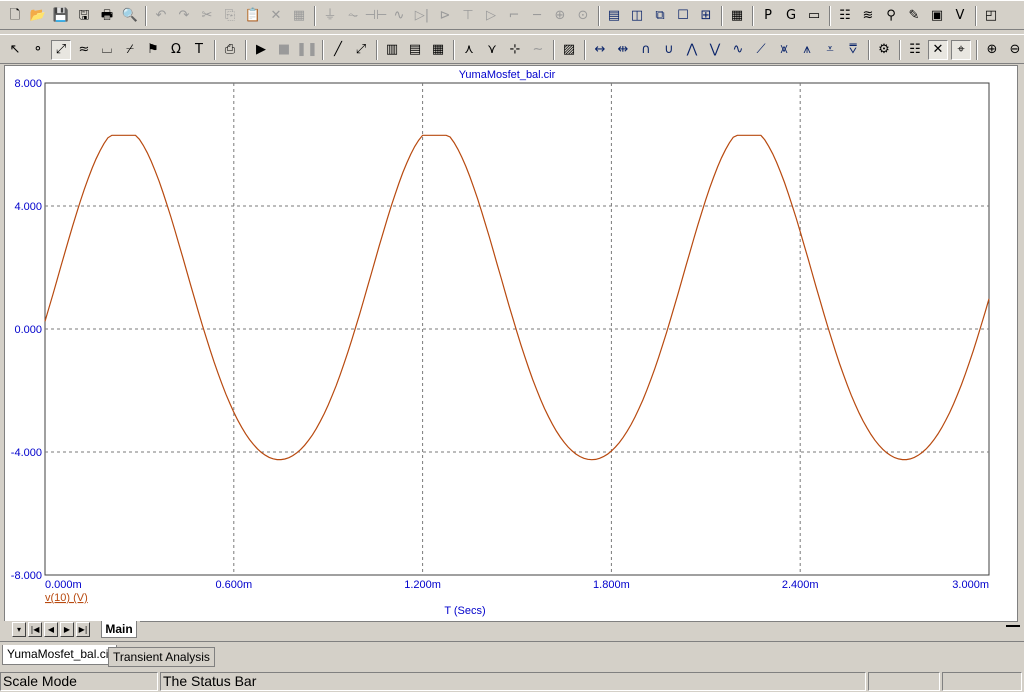 Image resolution: width=1024 pixels, height=692 pixels. Describe the element at coordinates (67, 629) in the screenshot. I see `nav-next-button: ▶` at that location.